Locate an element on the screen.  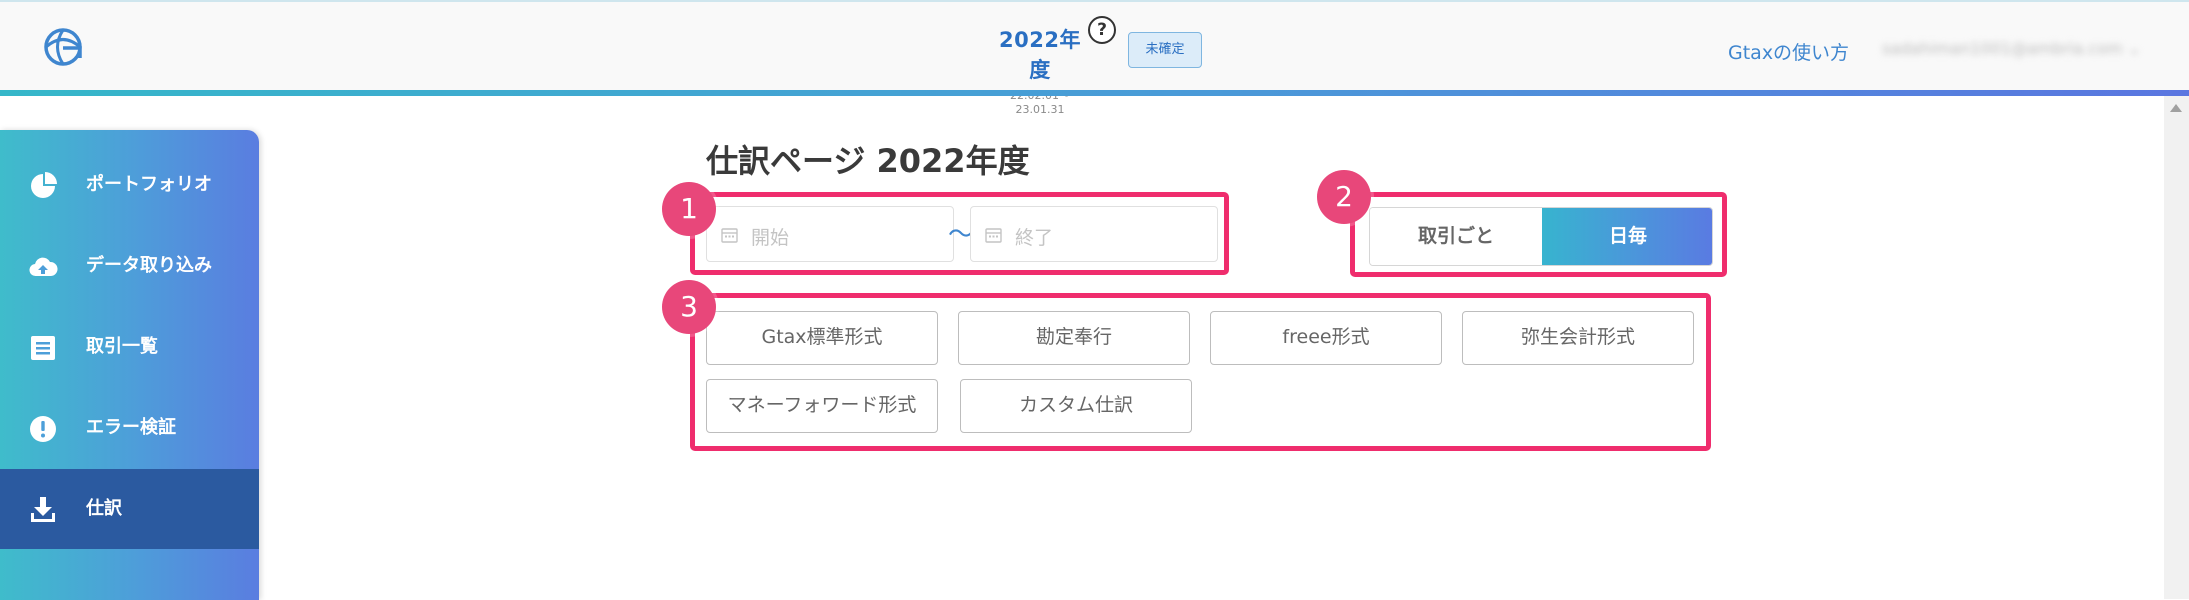
sidebar-item-label: 取引一覧 is located at coordinates (122, 346).